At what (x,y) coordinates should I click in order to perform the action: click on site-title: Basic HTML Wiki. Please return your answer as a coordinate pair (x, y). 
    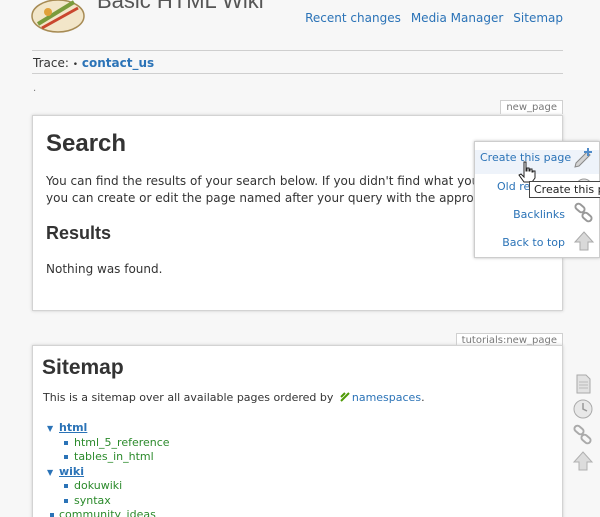
    Looking at the image, I should click on (180, 7).